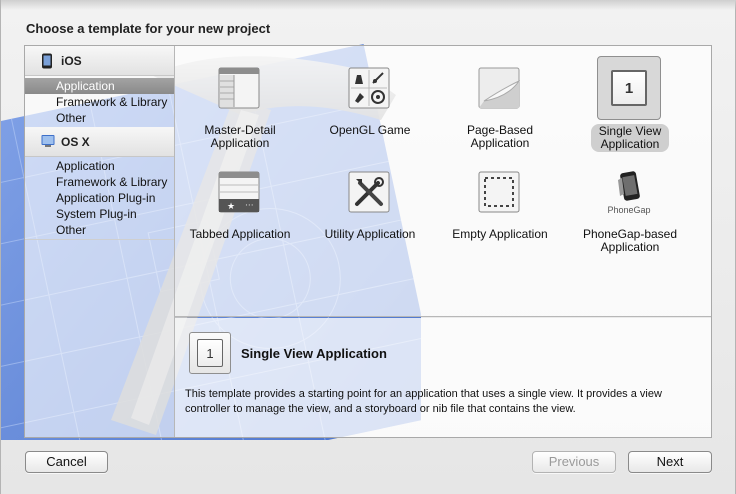 The height and width of the screenshot is (494, 736). Describe the element at coordinates (500, 136) in the screenshot. I see `template-label: Page-Based Application` at that location.